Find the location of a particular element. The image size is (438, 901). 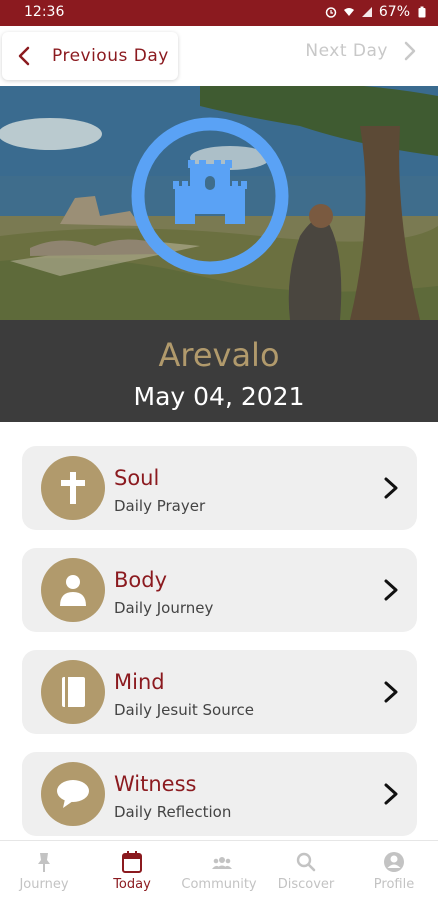

soul-card: Soul Daily Prayer is located at coordinates (219, 488).